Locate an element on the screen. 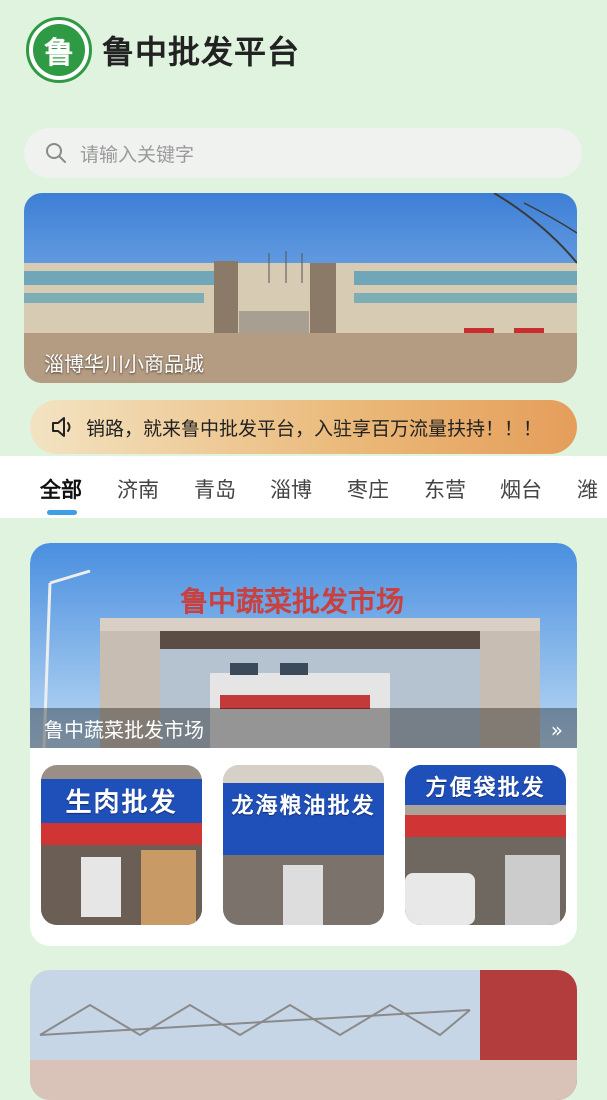 This screenshot has height=1100, width=607. shop-sign-1: 生肉批发 is located at coordinates (121, 802).